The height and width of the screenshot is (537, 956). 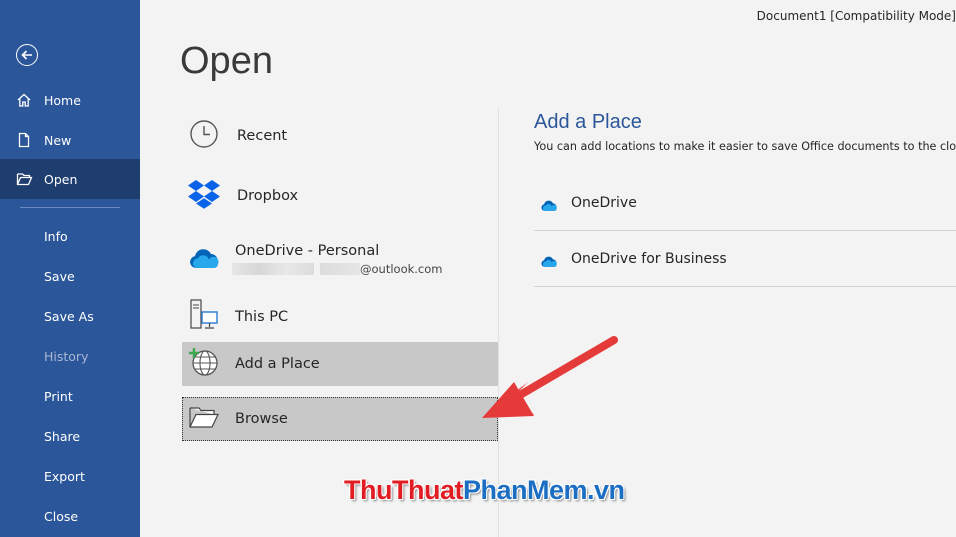 What do you see at coordinates (22, 100) in the screenshot?
I see `home-icon` at bounding box center [22, 100].